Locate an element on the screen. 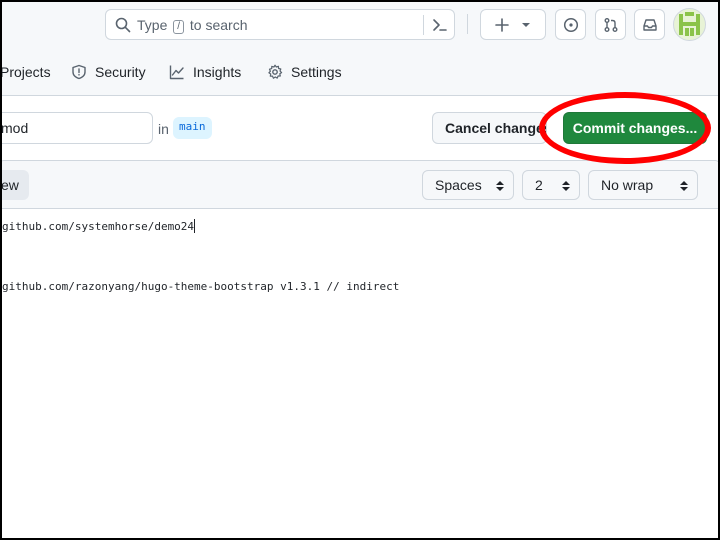 This screenshot has width=720, height=540. indent-mode-value: Spaces is located at coordinates (458, 185).